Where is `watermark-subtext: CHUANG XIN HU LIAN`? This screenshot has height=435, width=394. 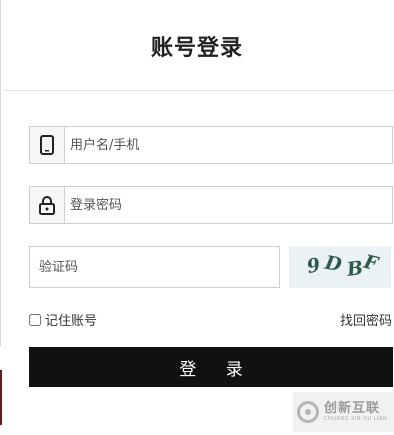
watermark-subtext: CHUANG XIN HU LIAN is located at coordinates (356, 419).